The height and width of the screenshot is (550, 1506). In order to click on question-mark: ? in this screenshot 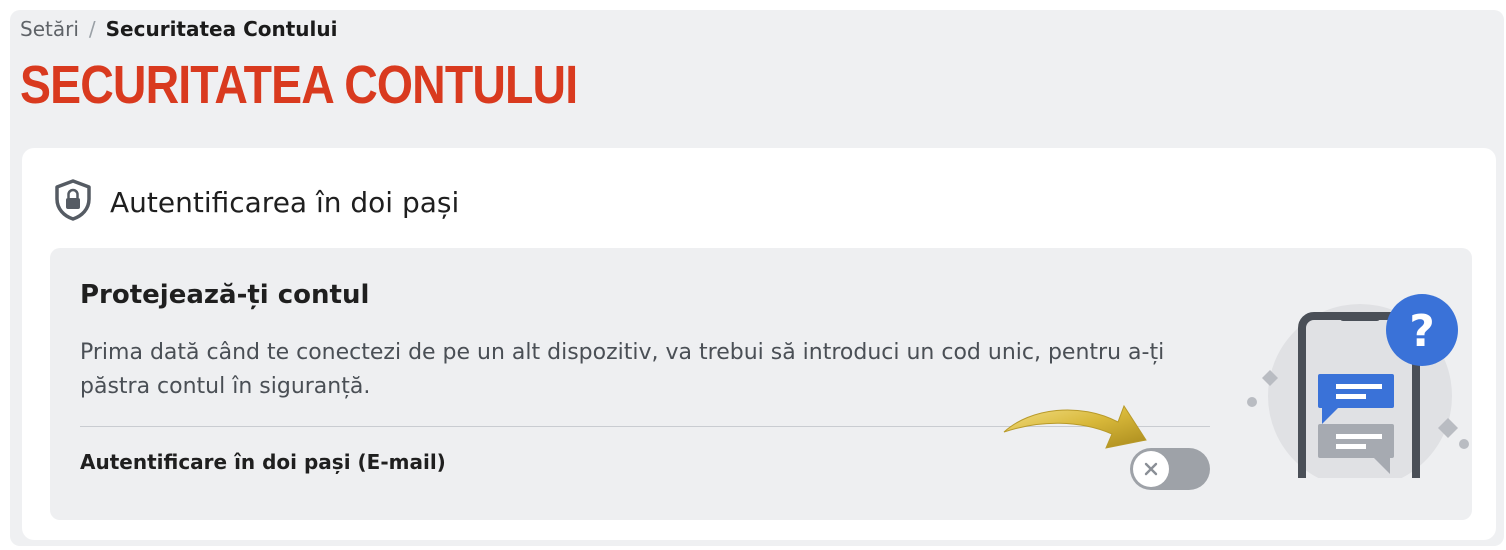, I will do `click(1422, 331)`.